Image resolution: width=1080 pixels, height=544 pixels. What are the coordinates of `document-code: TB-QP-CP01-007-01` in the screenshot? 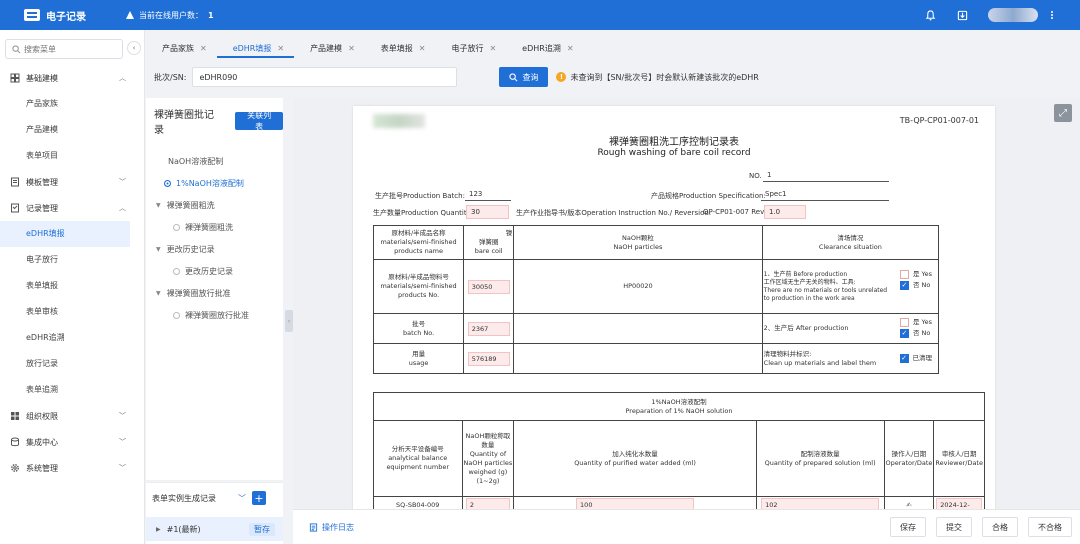 It's located at (939, 120).